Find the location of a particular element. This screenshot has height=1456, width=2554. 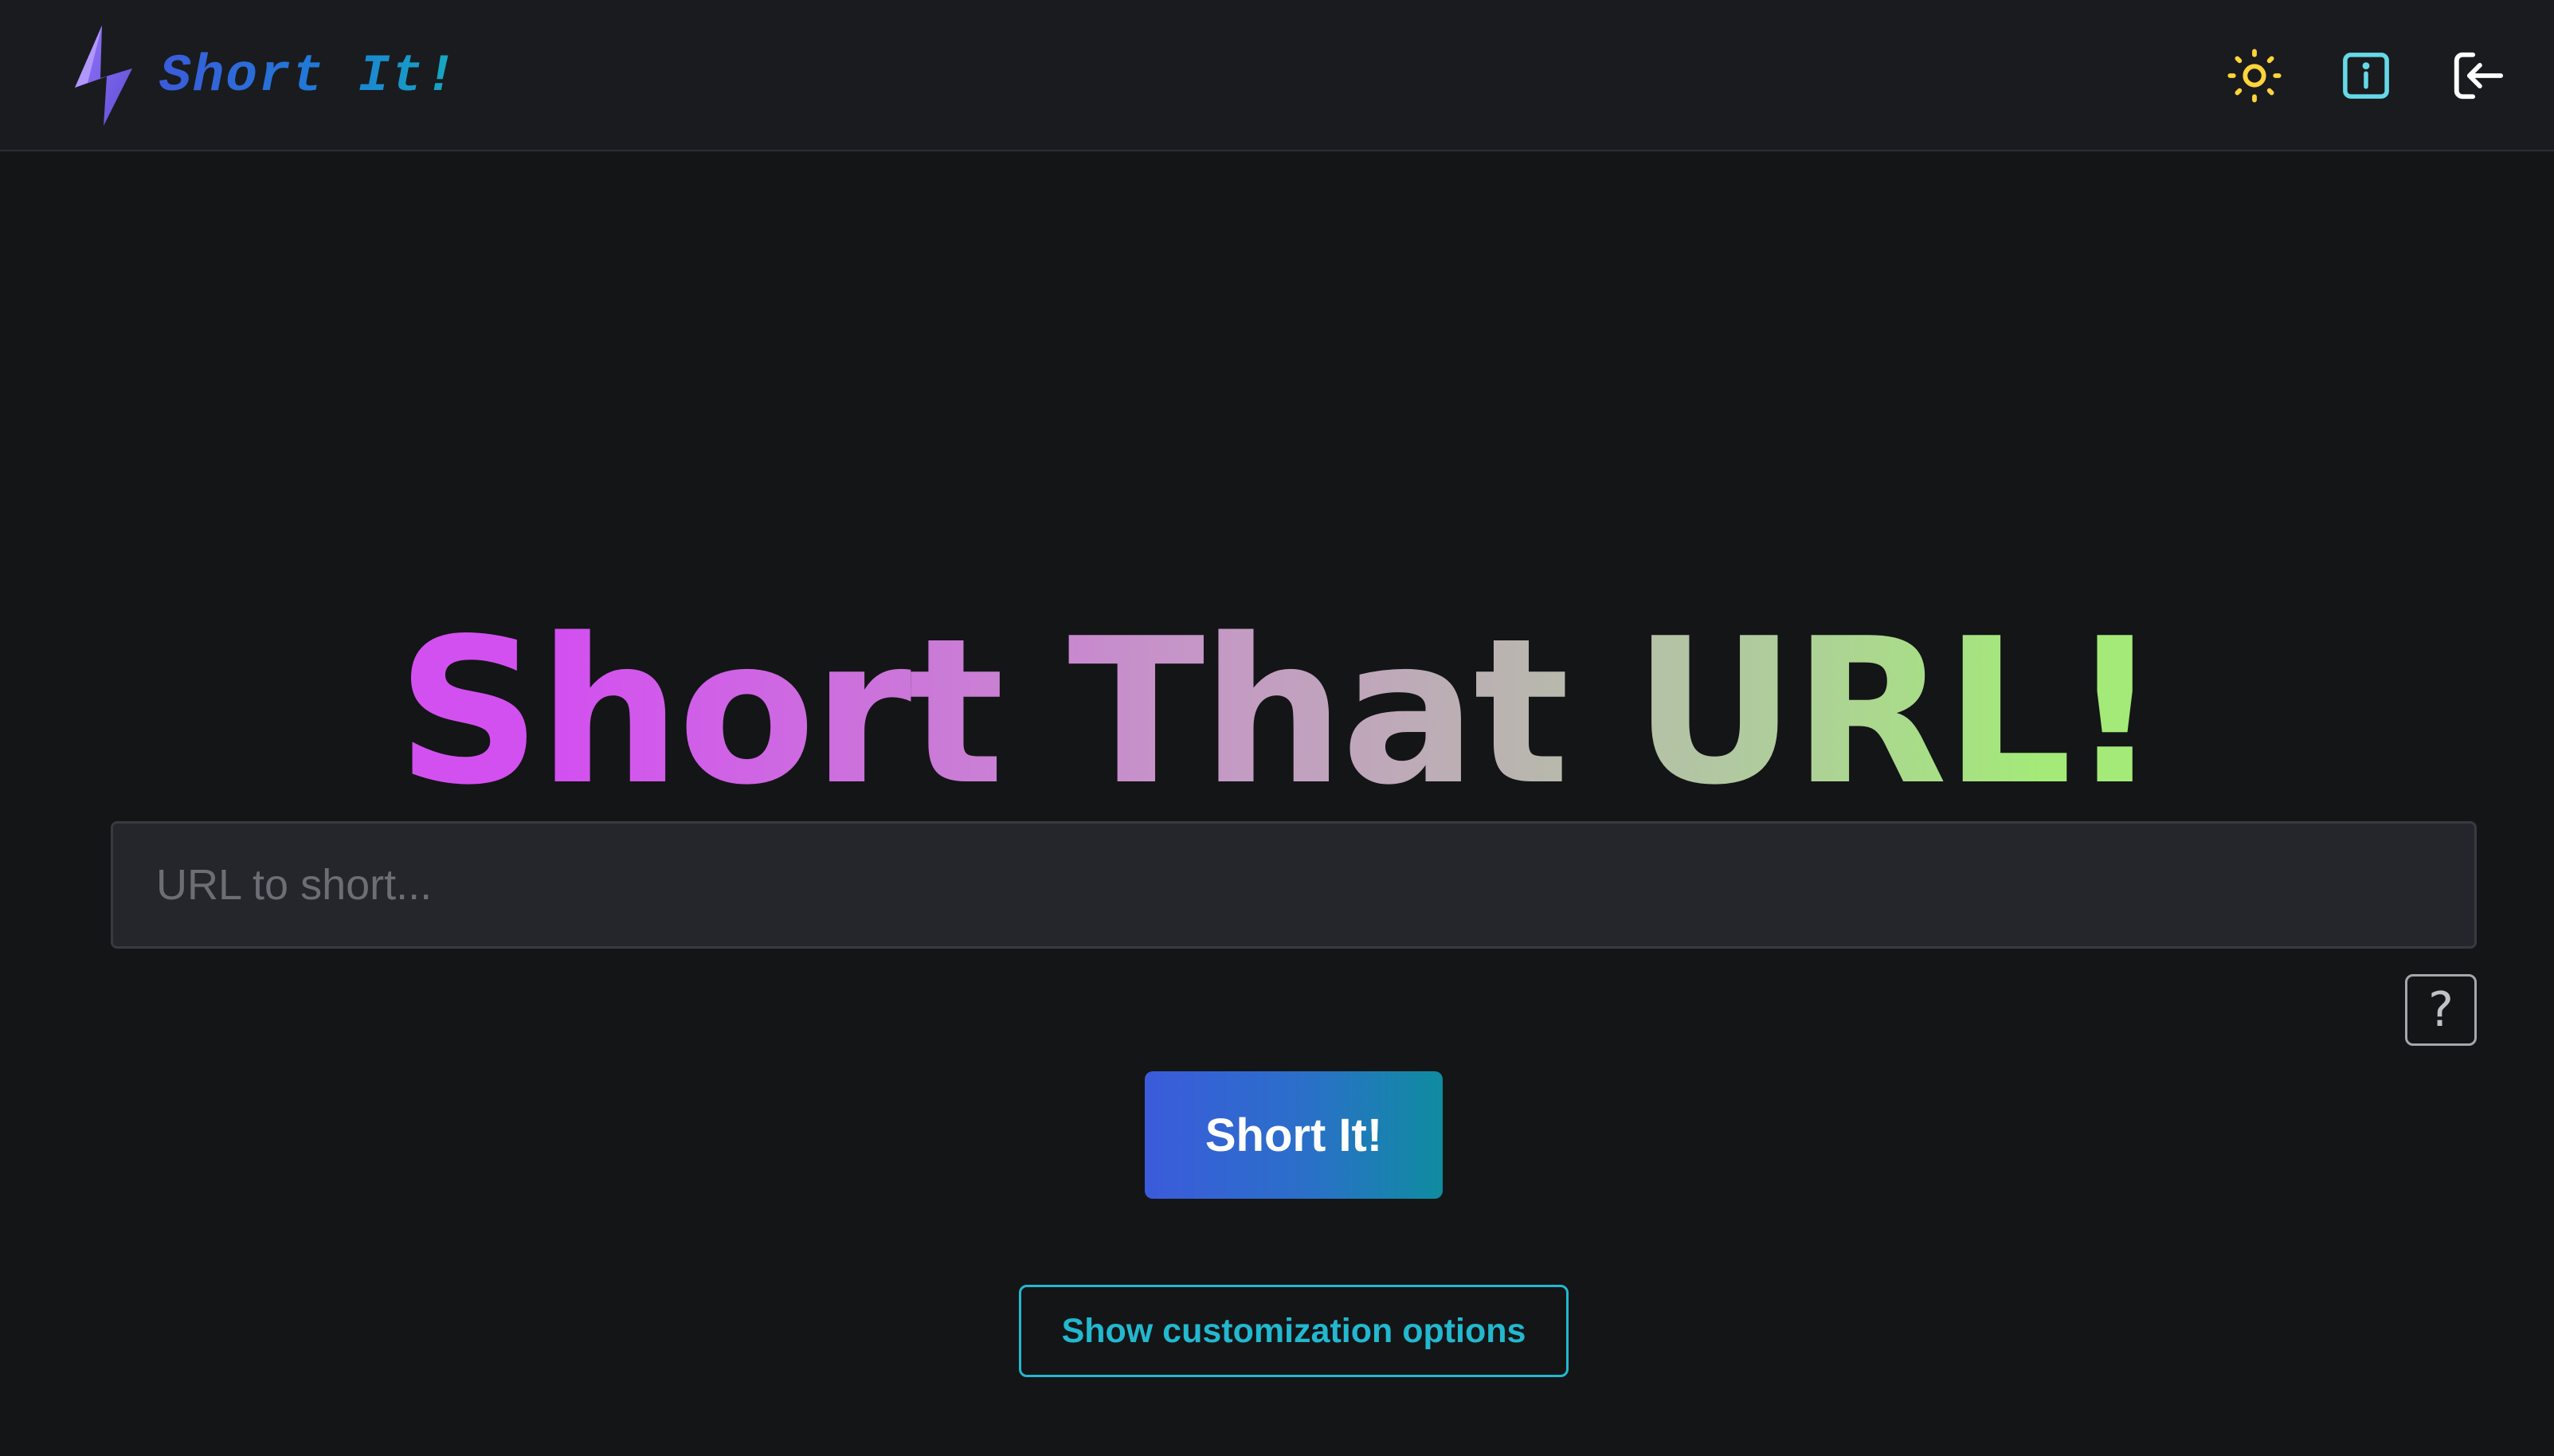

info-button is located at coordinates (2366, 76).